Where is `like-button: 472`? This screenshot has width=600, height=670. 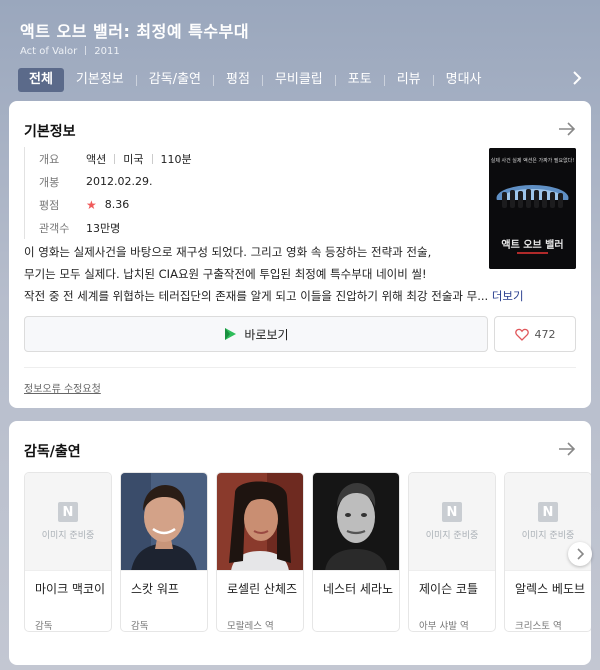
like-button: 472 is located at coordinates (535, 334).